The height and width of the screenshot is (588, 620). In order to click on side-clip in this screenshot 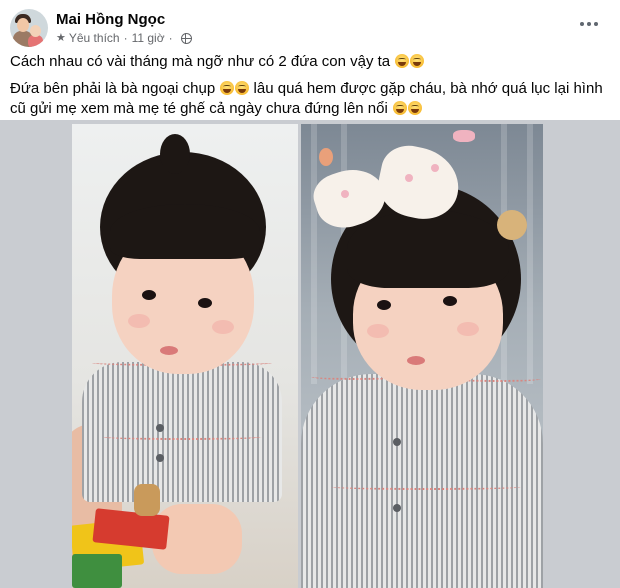, I will do `click(512, 225)`.